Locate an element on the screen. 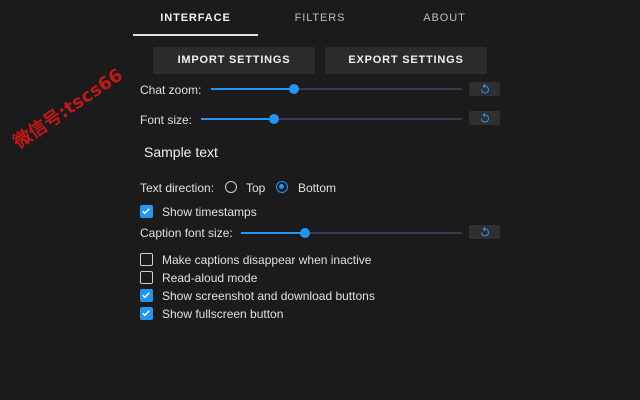  text-direction-bottom-label: Bottom is located at coordinates (317, 188).